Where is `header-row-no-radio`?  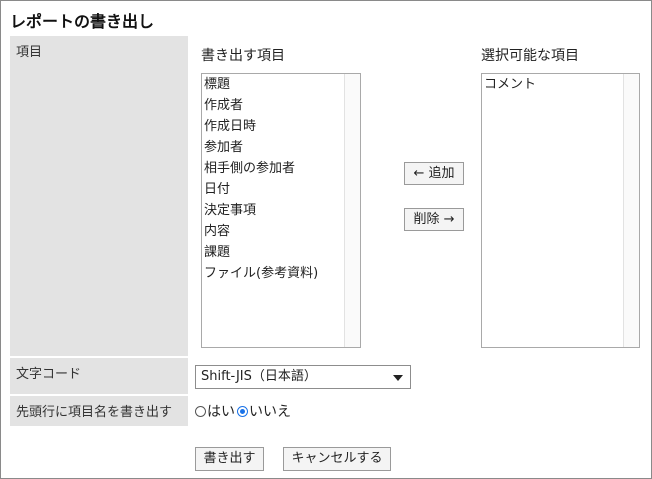
header-row-no-radio is located at coordinates (242, 411).